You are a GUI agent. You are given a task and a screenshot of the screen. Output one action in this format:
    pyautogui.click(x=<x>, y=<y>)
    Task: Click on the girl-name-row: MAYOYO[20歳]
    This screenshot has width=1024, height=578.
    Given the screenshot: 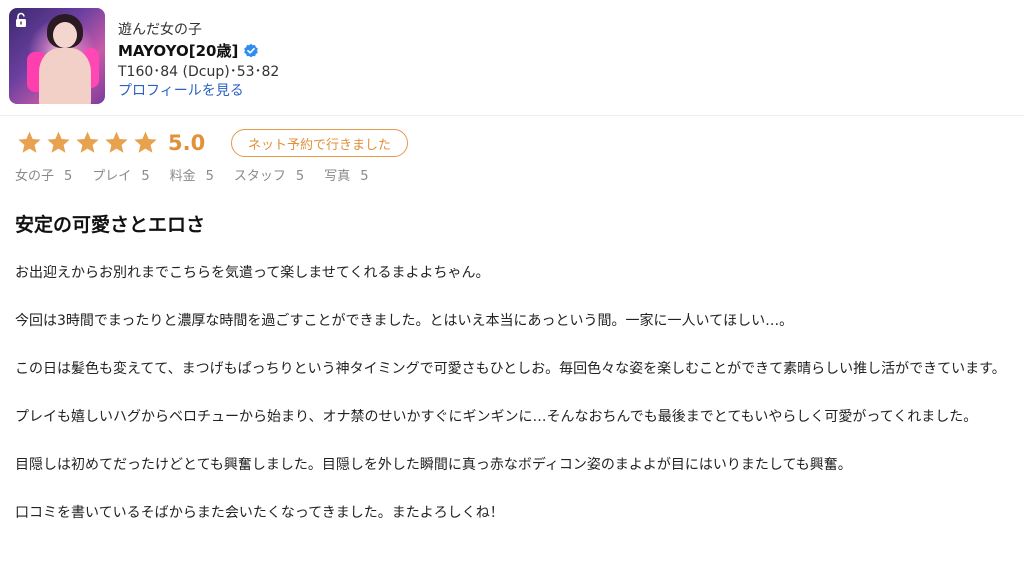 What is the action you would take?
    pyautogui.click(x=188, y=50)
    